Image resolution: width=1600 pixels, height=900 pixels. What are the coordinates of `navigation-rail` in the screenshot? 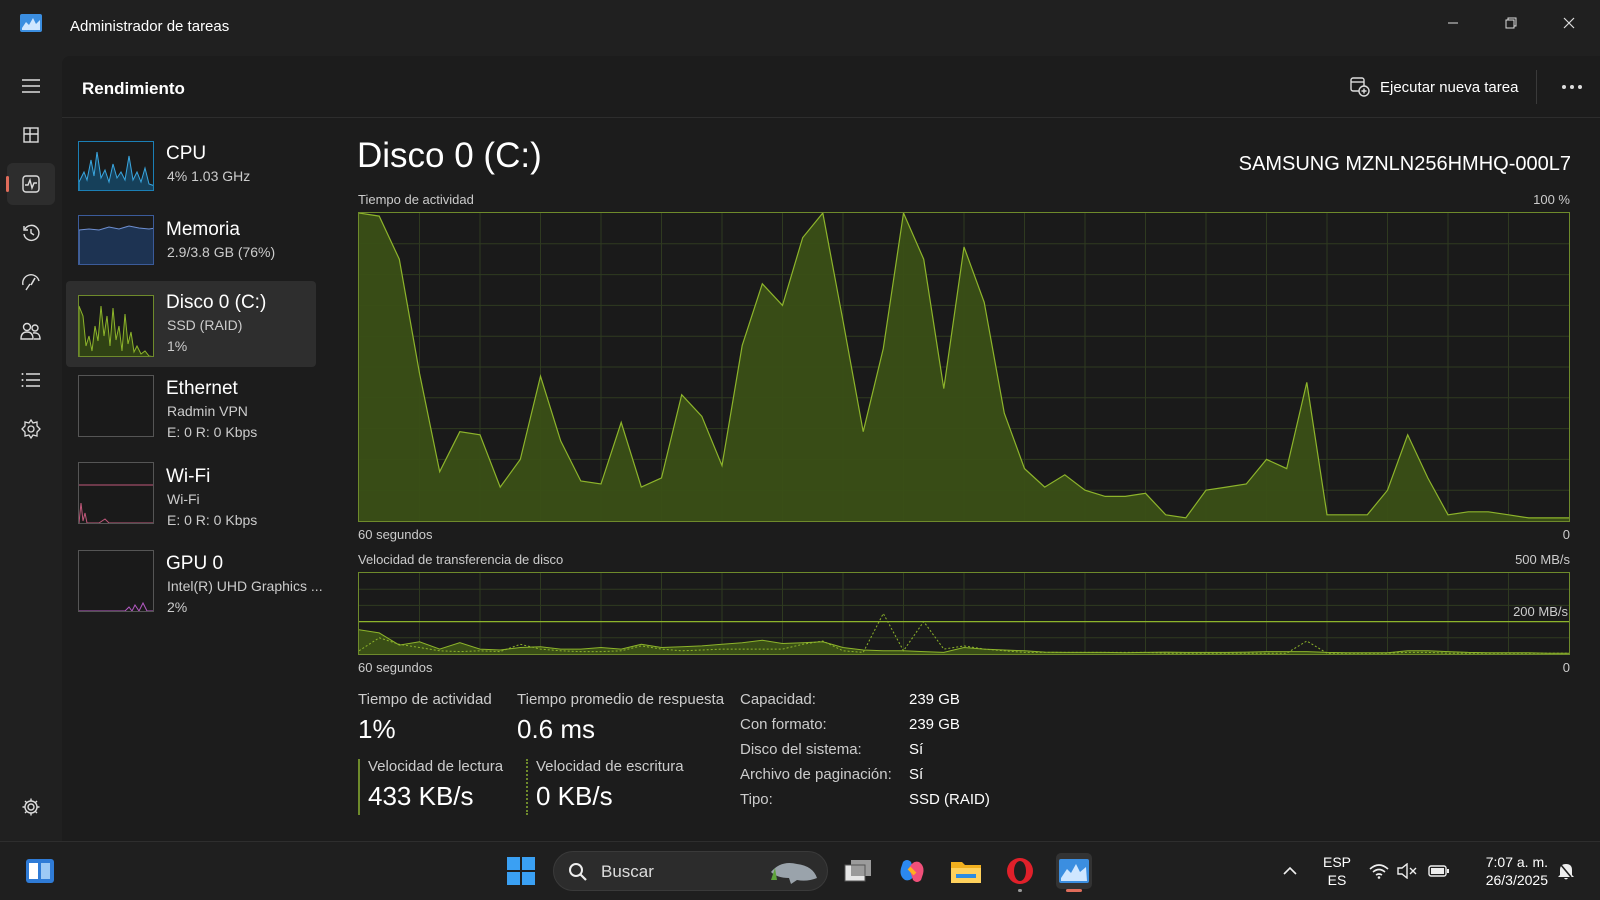 It's located at (31, 448).